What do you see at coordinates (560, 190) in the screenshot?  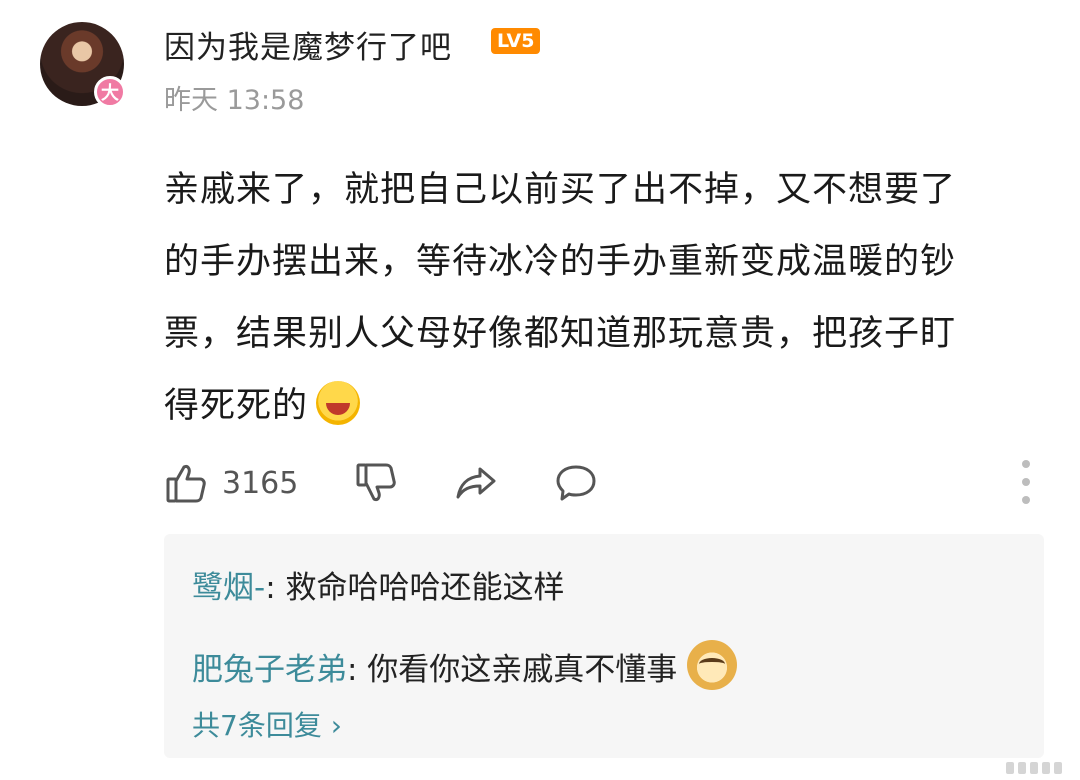 I see `comment-line: 亲戚来了，就把自己以前买了出不掉，又不想要了` at bounding box center [560, 190].